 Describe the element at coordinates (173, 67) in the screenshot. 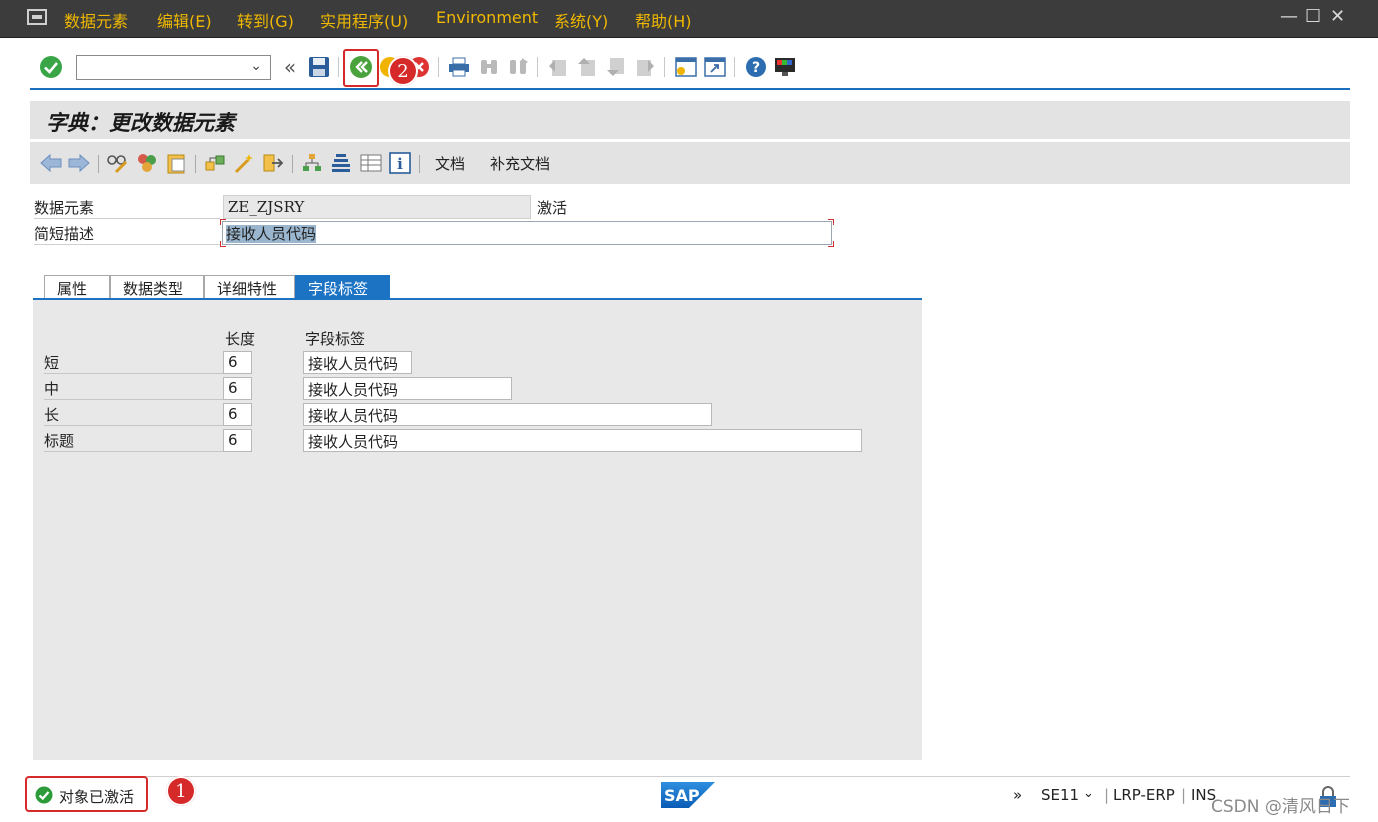

I see `command-field: ⌄` at that location.